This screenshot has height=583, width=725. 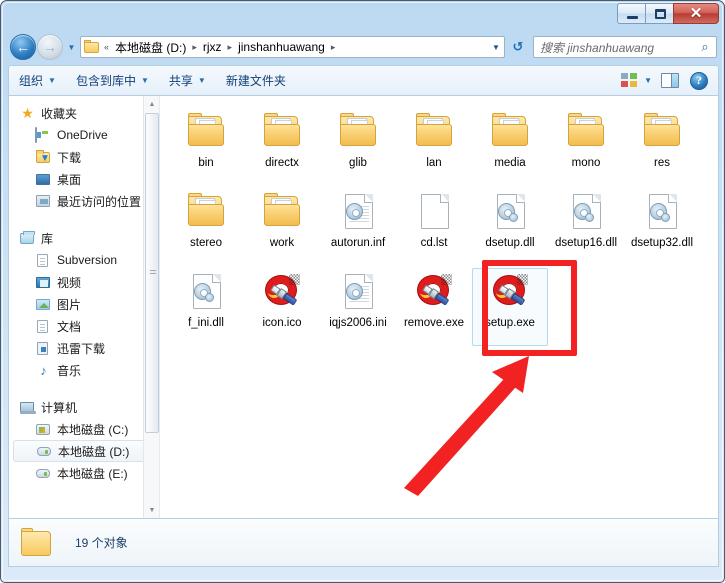 I want to click on file-item: cd.lst, so click(x=434, y=227).